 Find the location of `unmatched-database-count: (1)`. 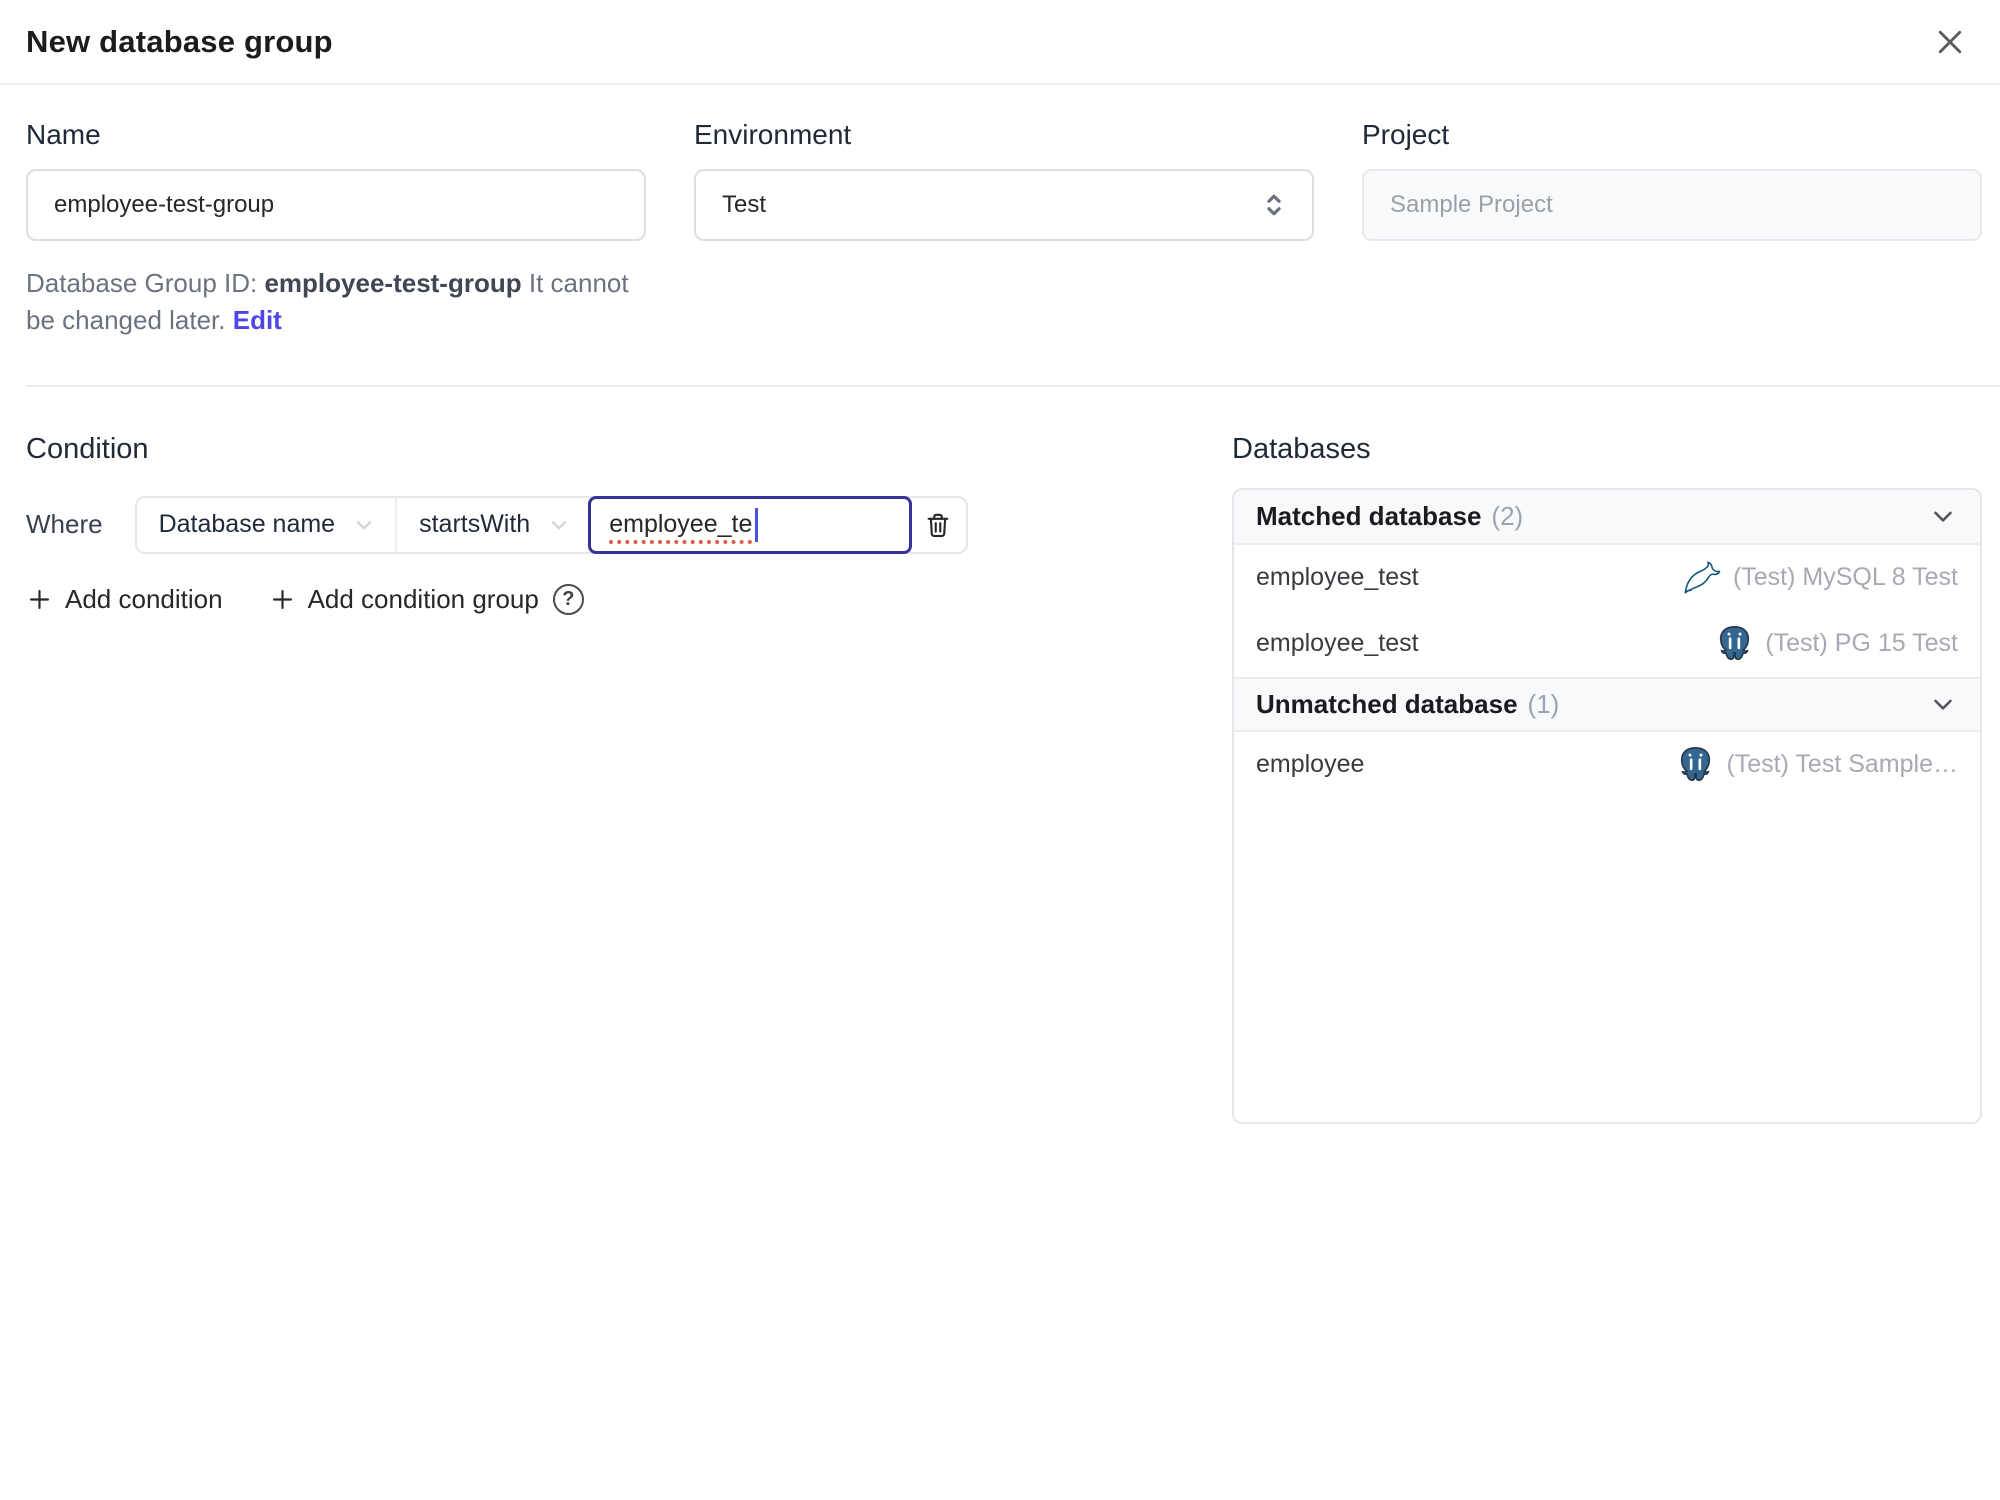

unmatched-database-count: (1) is located at coordinates (1543, 703).